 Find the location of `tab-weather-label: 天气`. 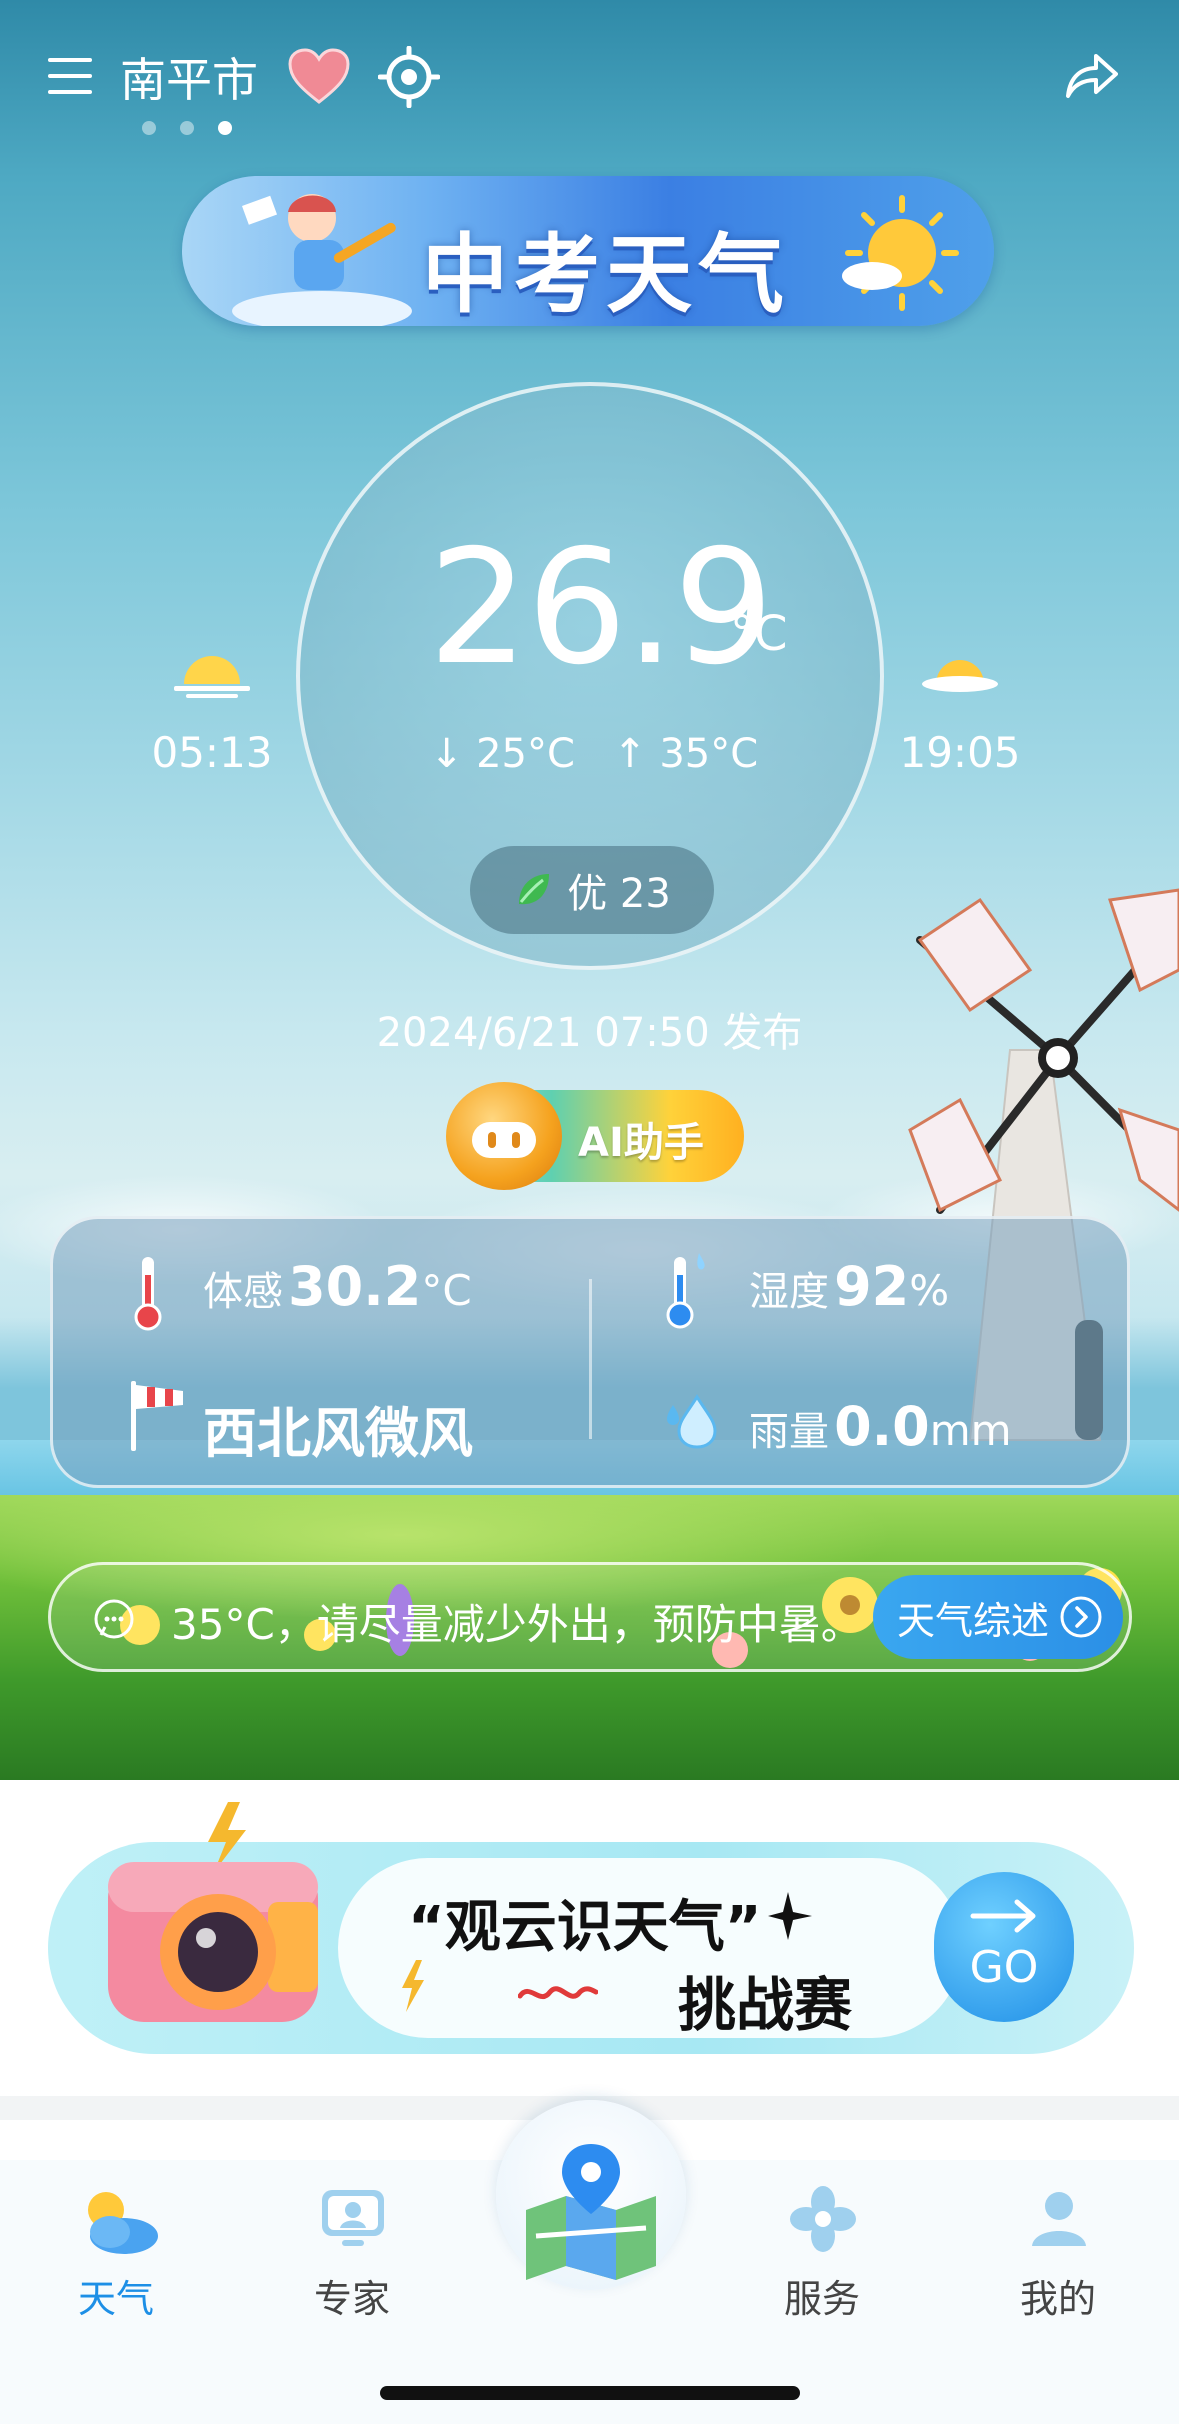

tab-weather-label: 天气 is located at coordinates (115, 2299).